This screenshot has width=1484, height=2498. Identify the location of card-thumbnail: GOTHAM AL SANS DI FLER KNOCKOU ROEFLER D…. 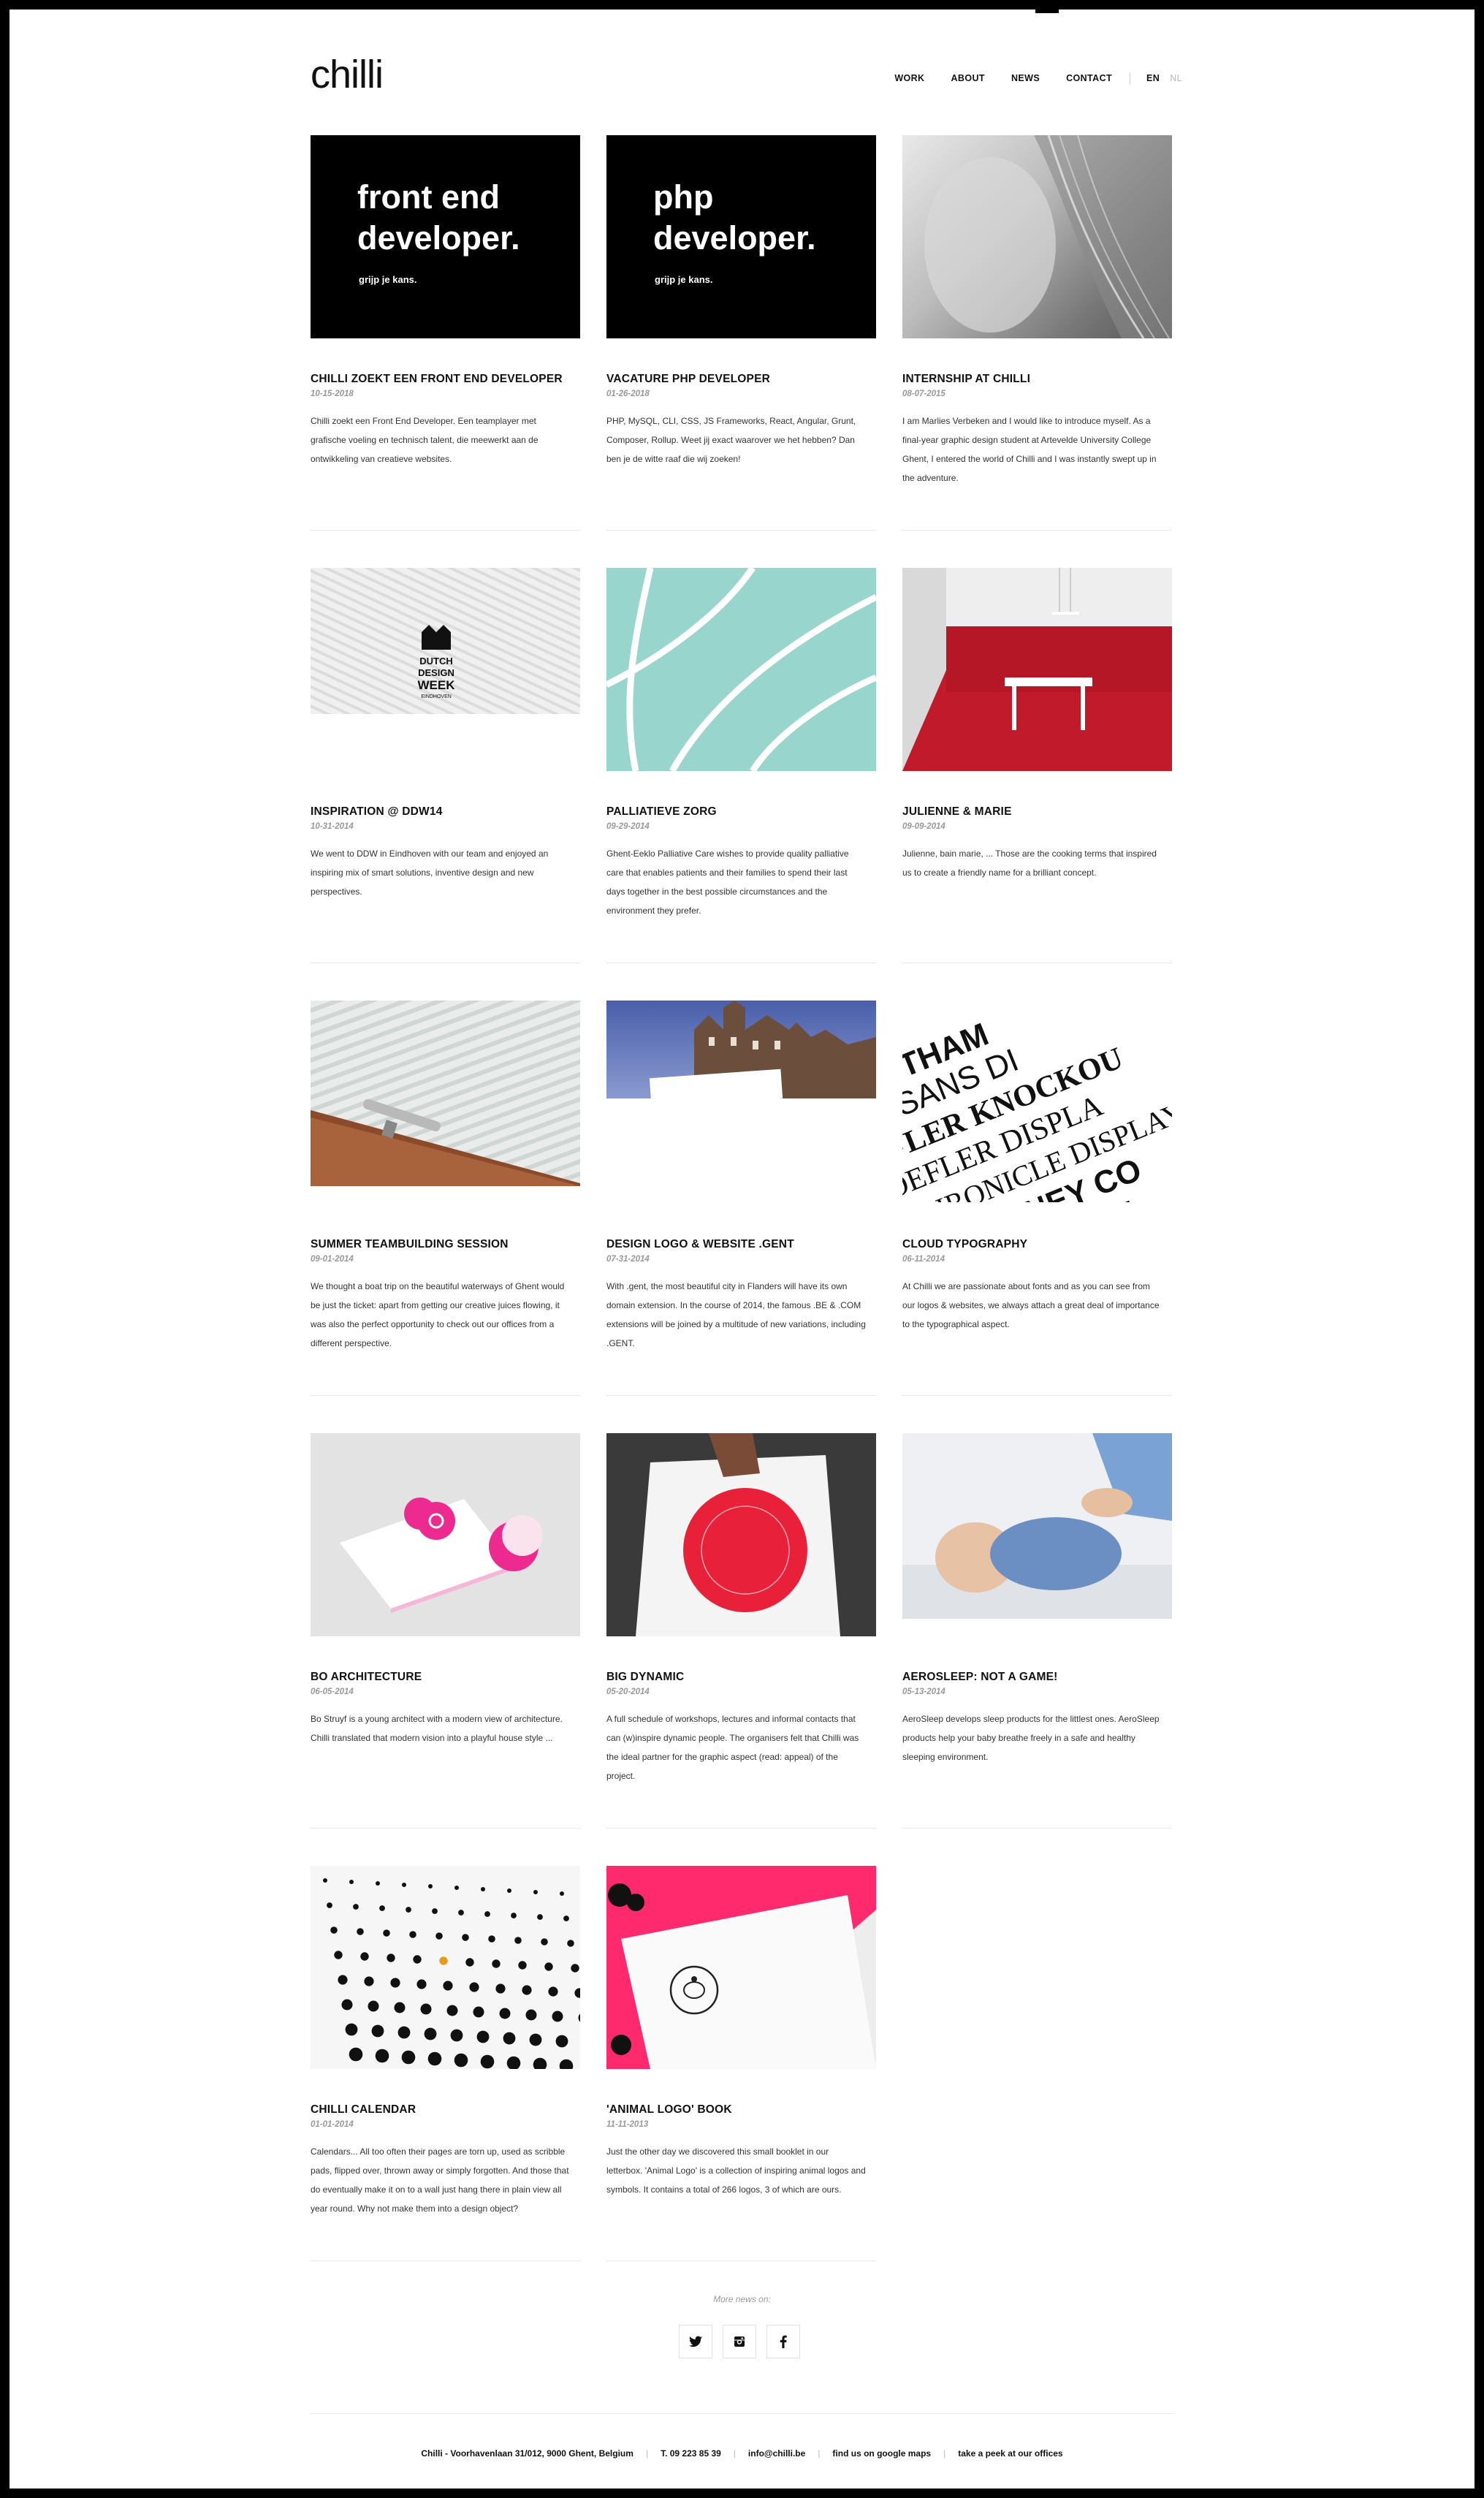
(1037, 1101).